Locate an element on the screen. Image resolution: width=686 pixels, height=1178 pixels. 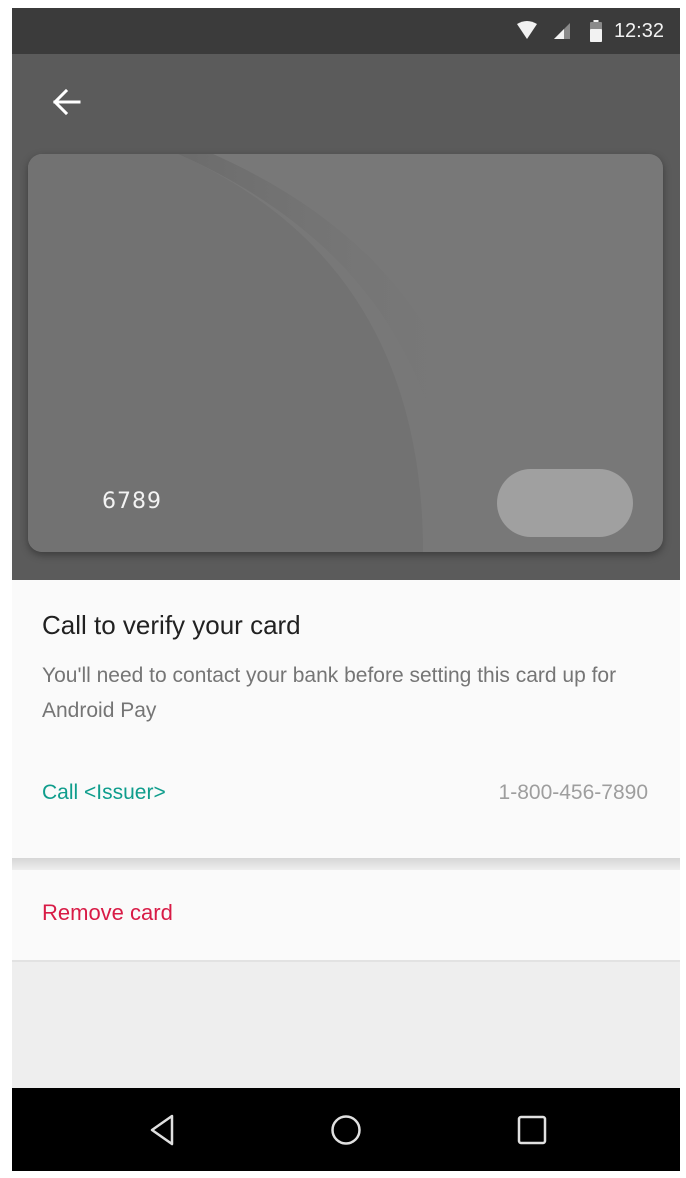
recents-square-icon is located at coordinates (532, 1132).